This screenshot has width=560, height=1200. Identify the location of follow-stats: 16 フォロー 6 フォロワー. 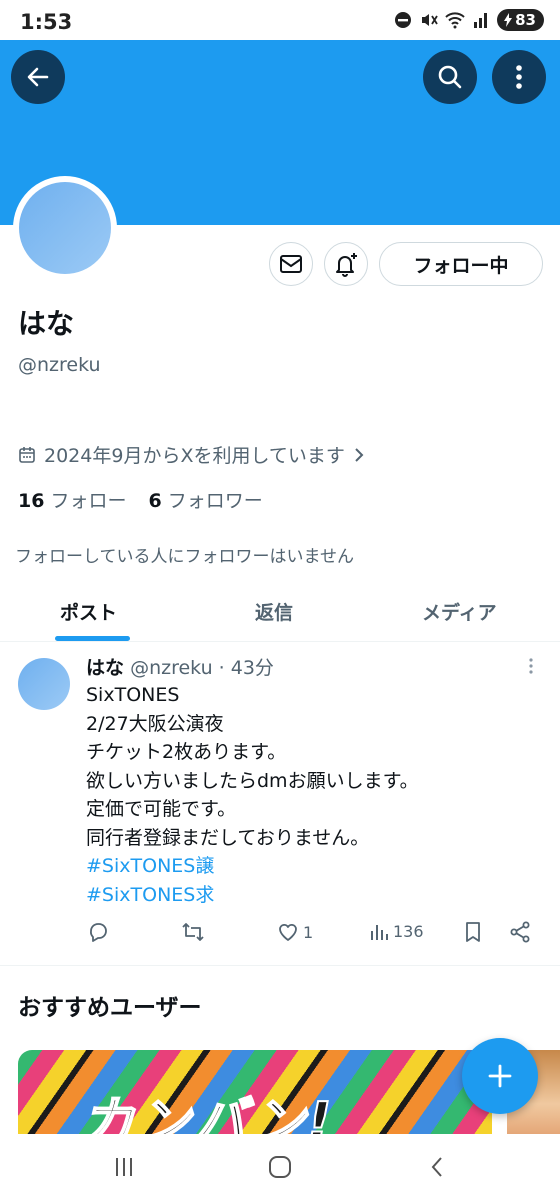
(140, 499).